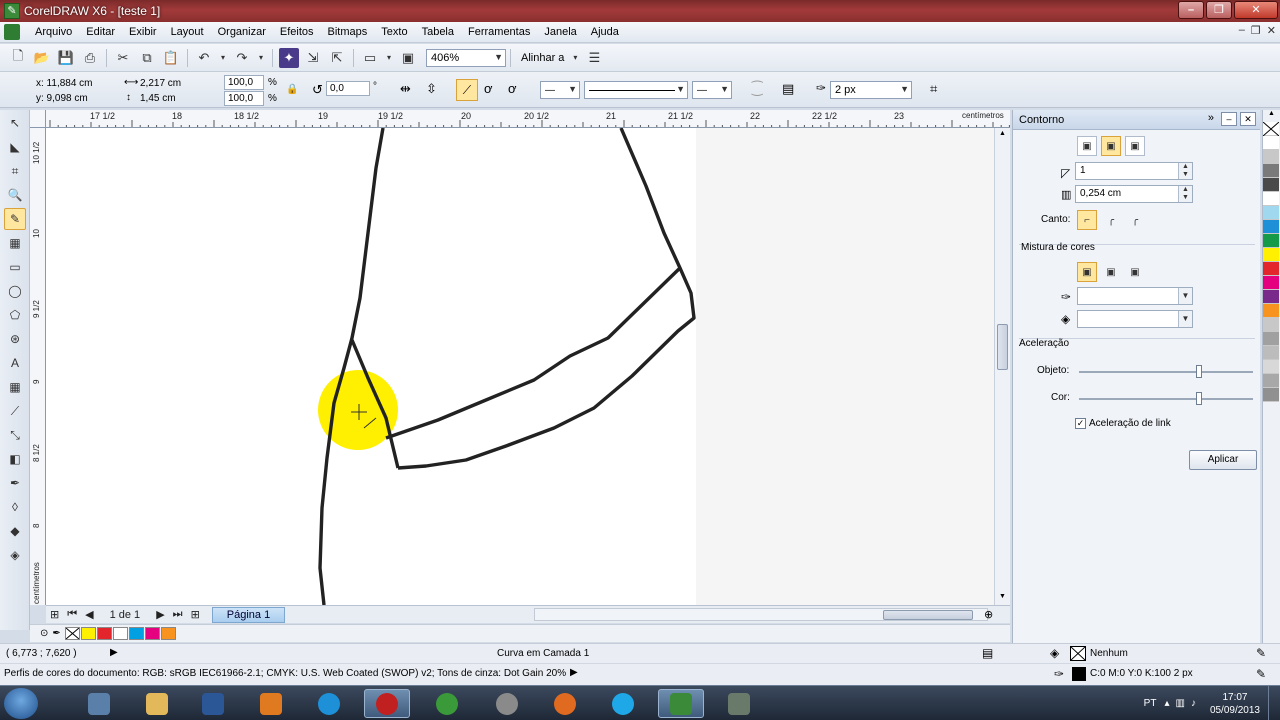  What do you see at coordinates (89, 614) in the screenshot?
I see `prev-page-icon: ◀` at bounding box center [89, 614].